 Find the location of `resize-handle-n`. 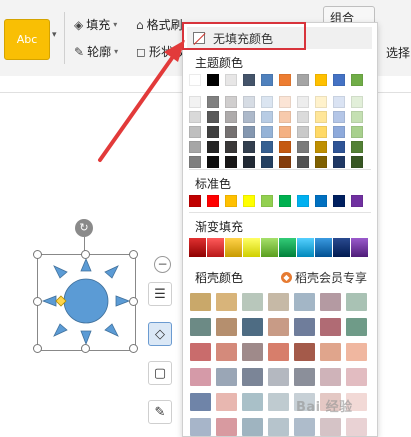

resize-handle-n is located at coordinates (85, 254).